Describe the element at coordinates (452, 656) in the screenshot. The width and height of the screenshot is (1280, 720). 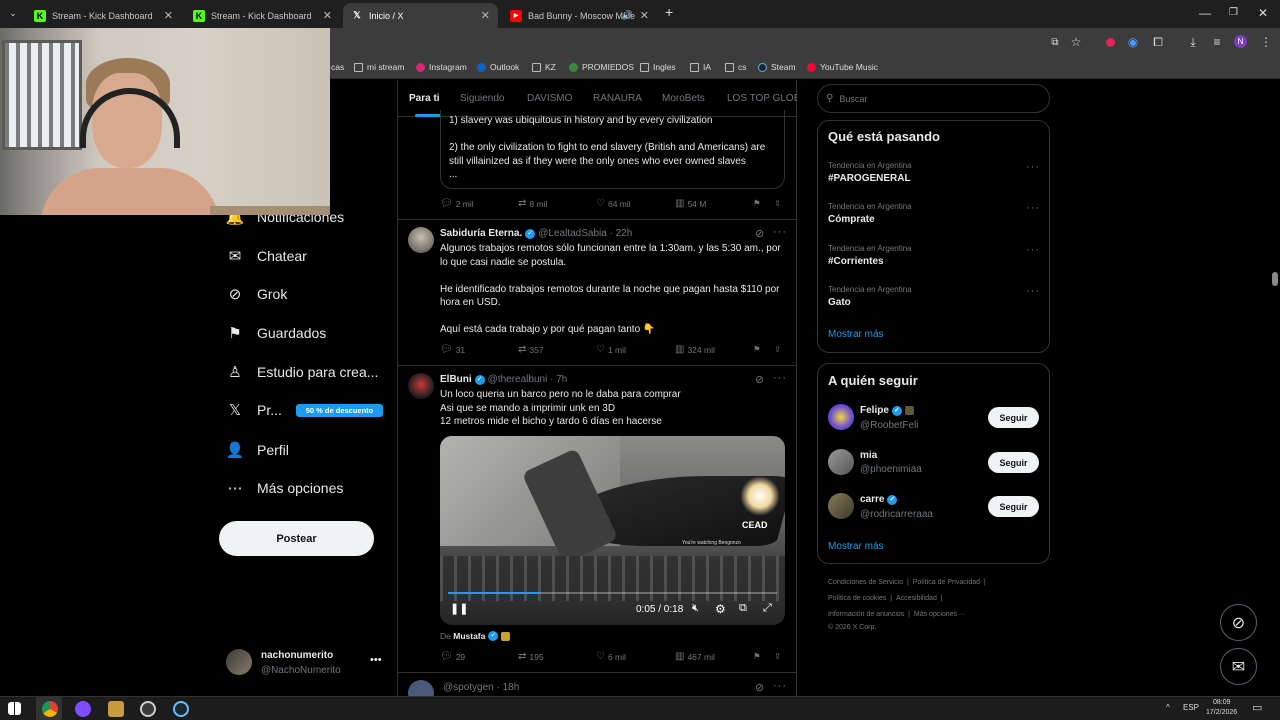
I see `reply-button: 💬︎ 29` at that location.